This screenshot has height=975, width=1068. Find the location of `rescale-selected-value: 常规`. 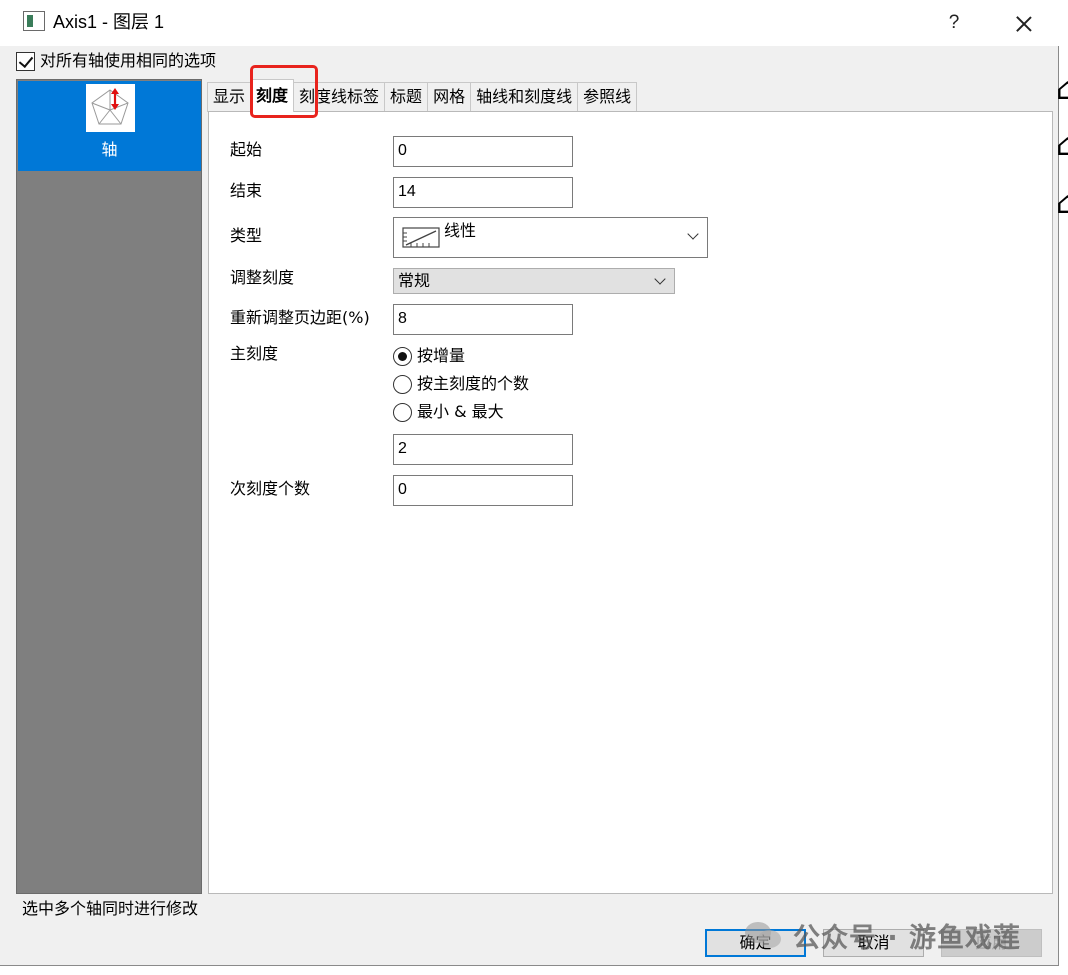

rescale-selected-value: 常规 is located at coordinates (414, 280).